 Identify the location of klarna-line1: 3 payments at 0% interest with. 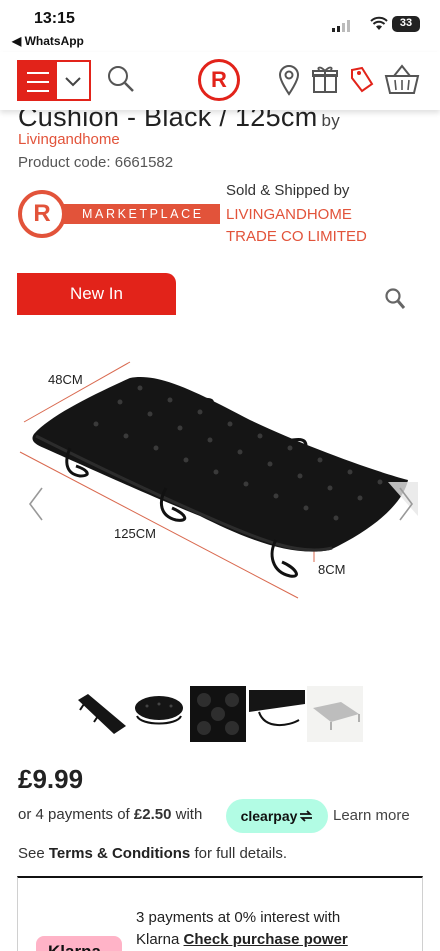
(238, 917).